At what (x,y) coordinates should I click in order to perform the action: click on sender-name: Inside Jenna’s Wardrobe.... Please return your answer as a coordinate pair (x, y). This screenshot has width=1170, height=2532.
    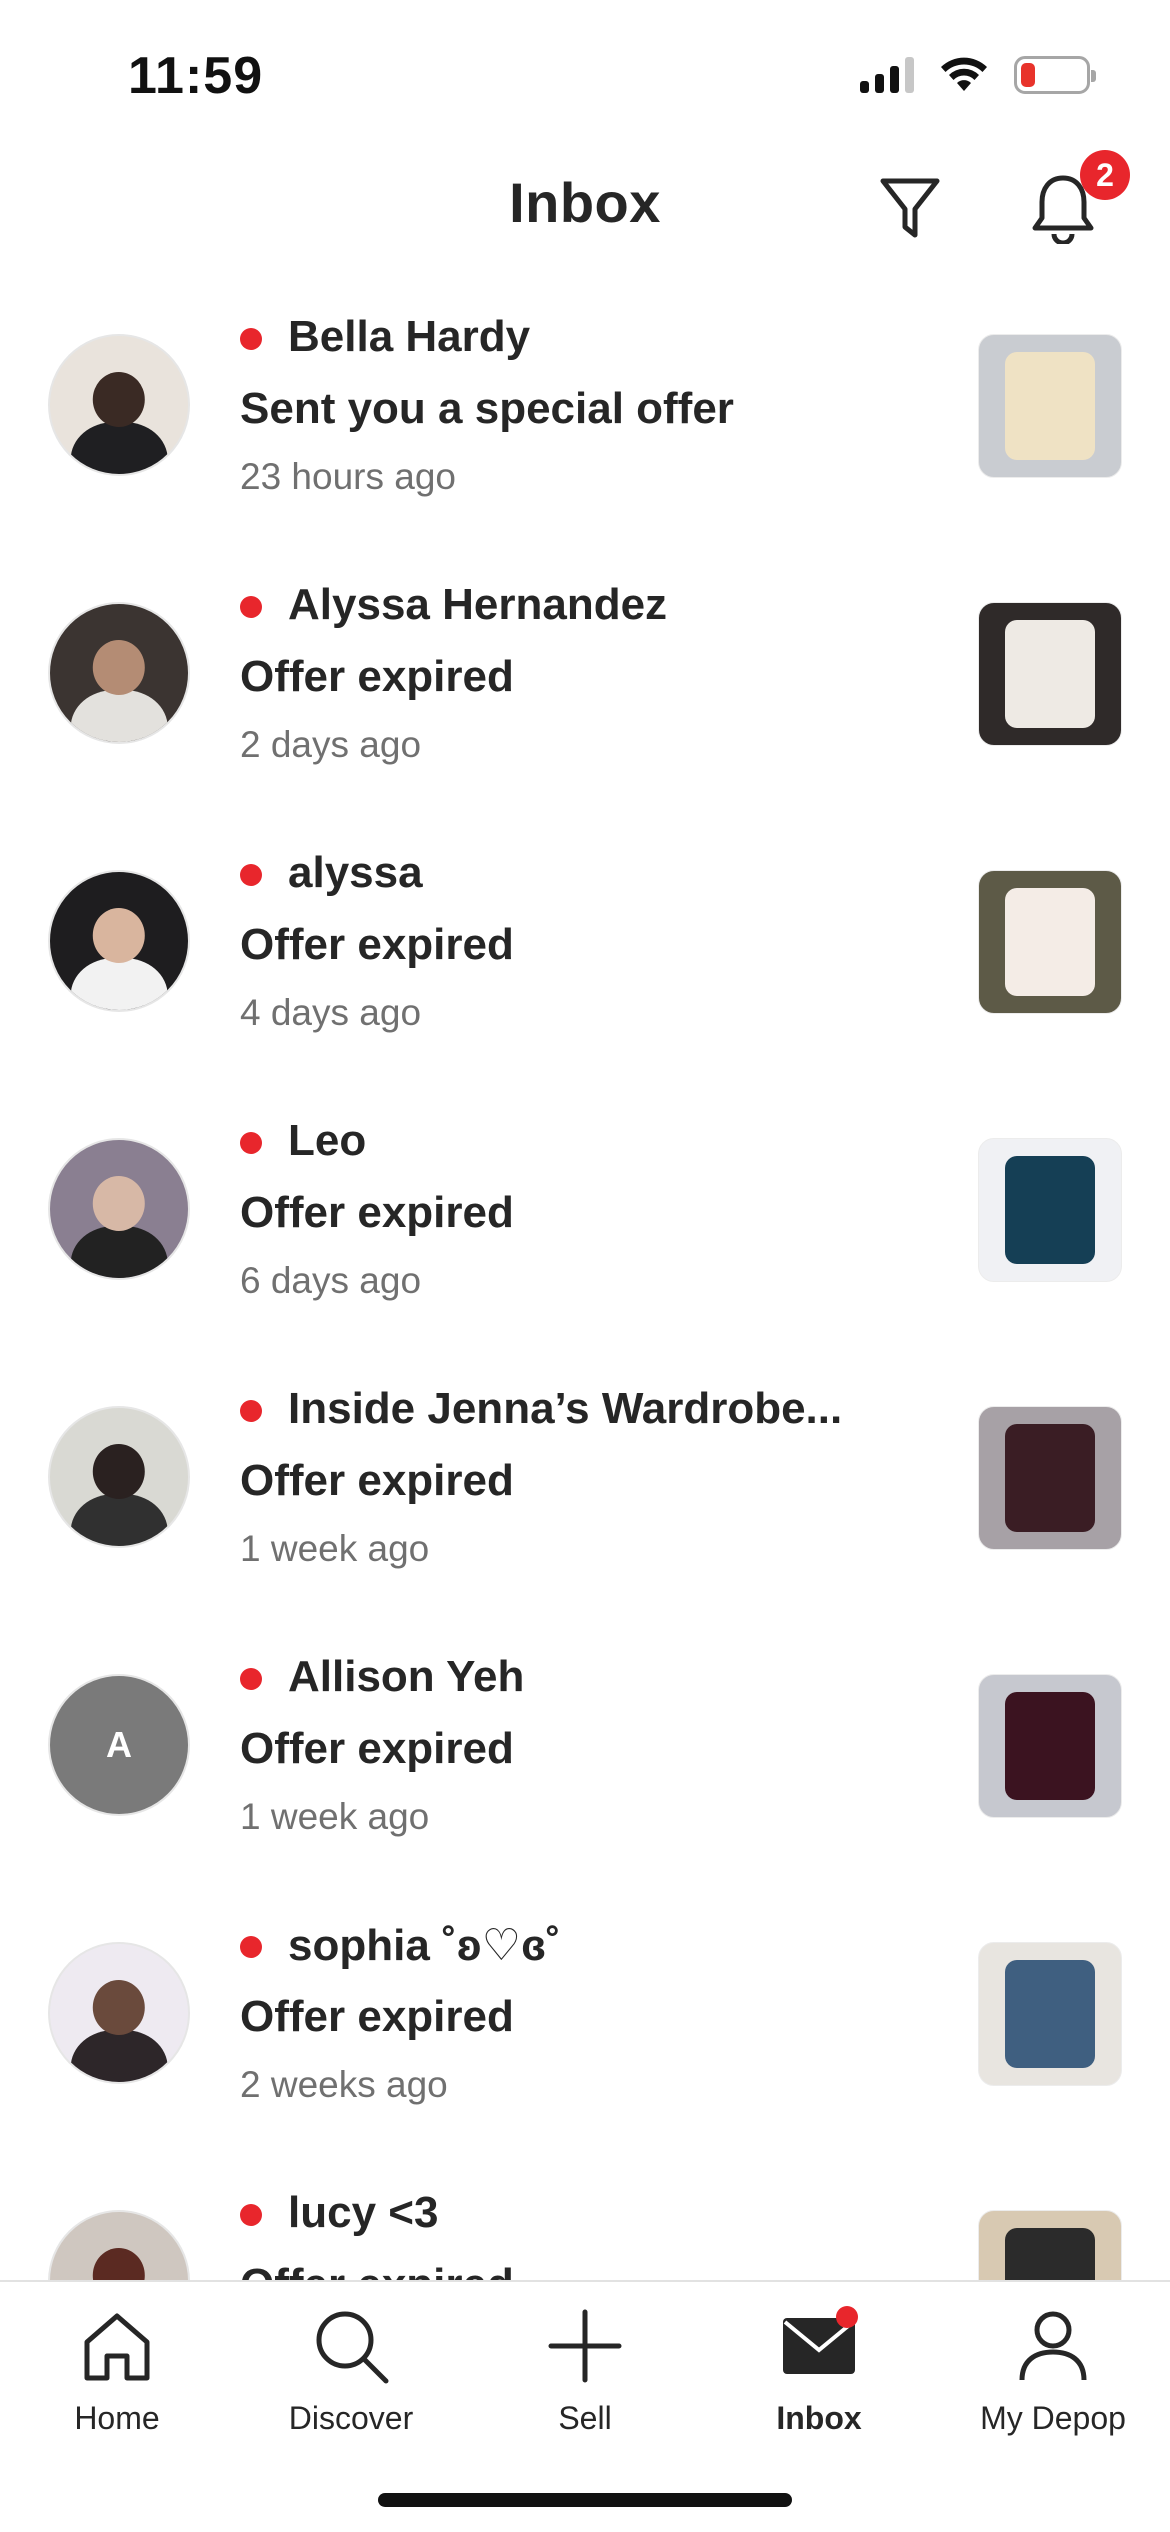
    Looking at the image, I should click on (565, 1408).